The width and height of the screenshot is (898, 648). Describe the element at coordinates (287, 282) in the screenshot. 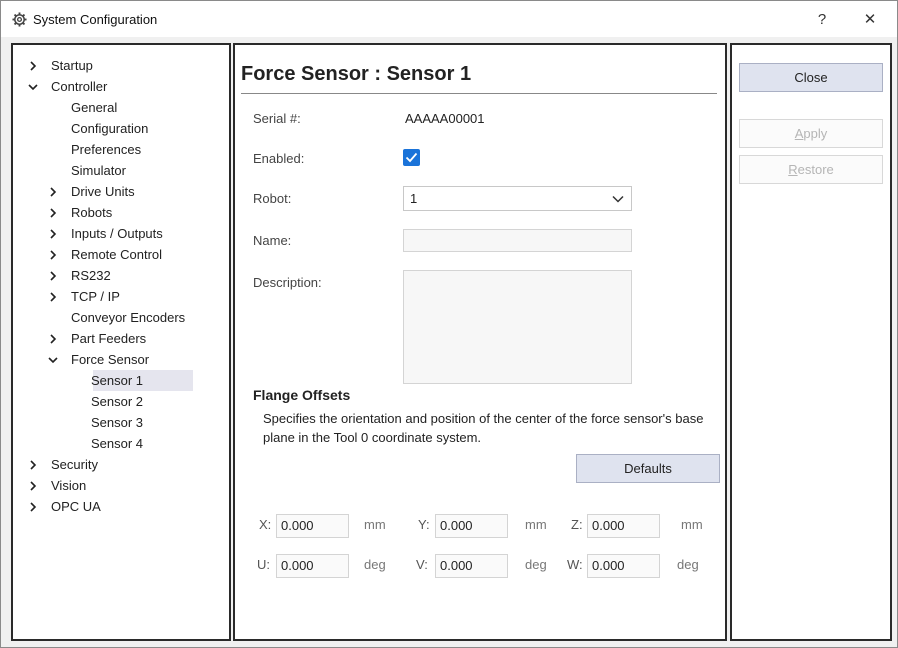

I see `description-label: Description:` at that location.